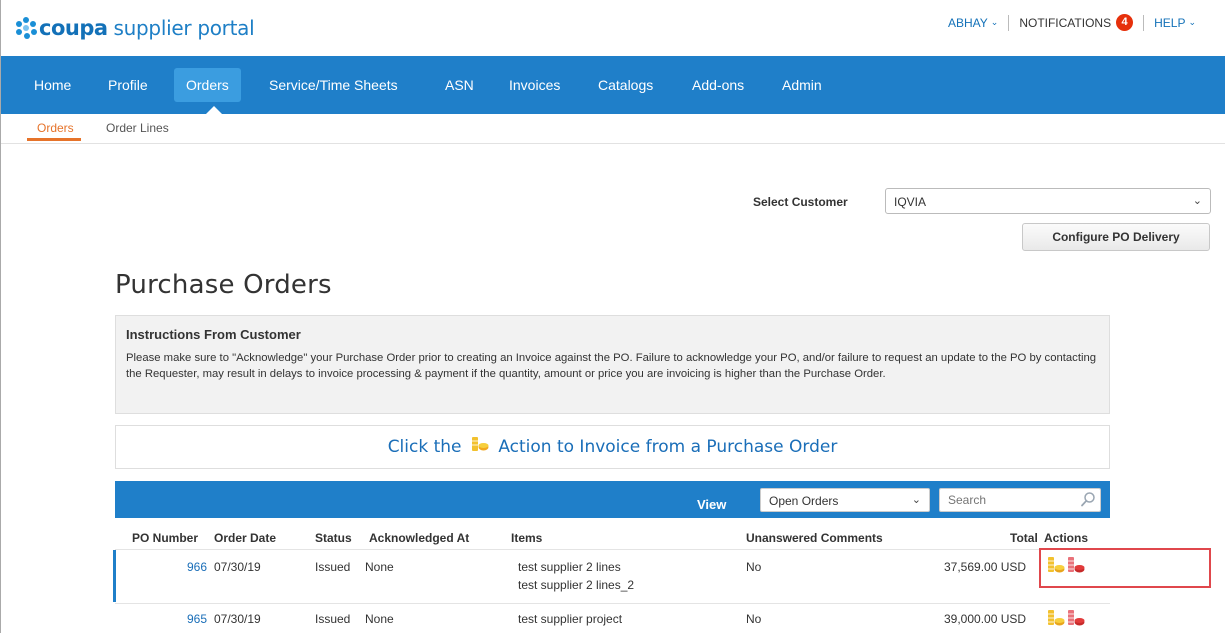 This screenshot has width=1225, height=633. Describe the element at coordinates (55, 128) in the screenshot. I see `subnav-orders: Orders` at that location.